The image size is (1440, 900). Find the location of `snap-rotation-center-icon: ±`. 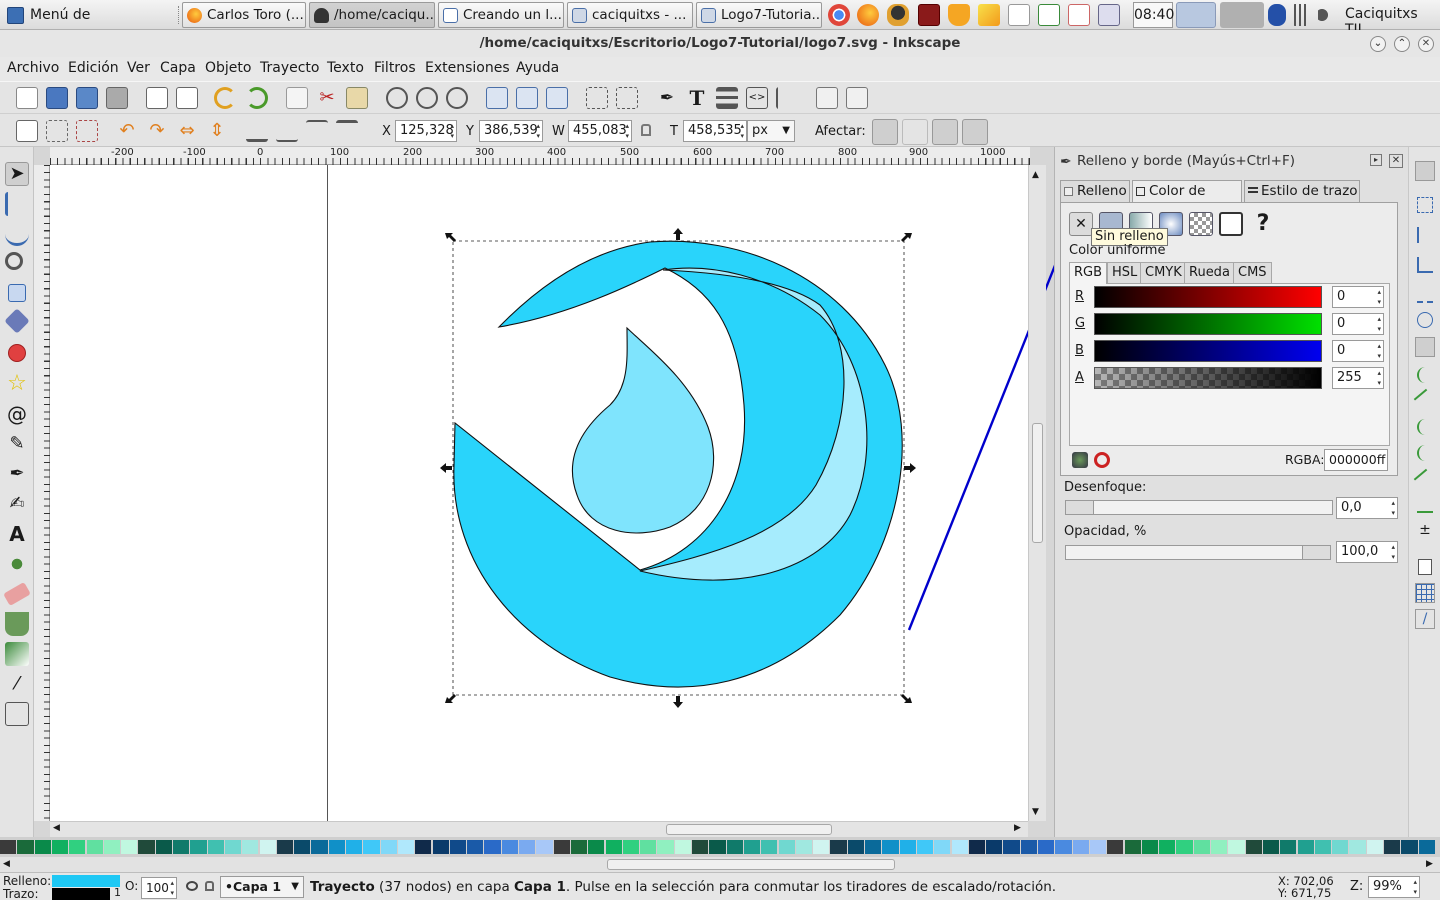

snap-rotation-center-icon: ± is located at coordinates (1425, 530).